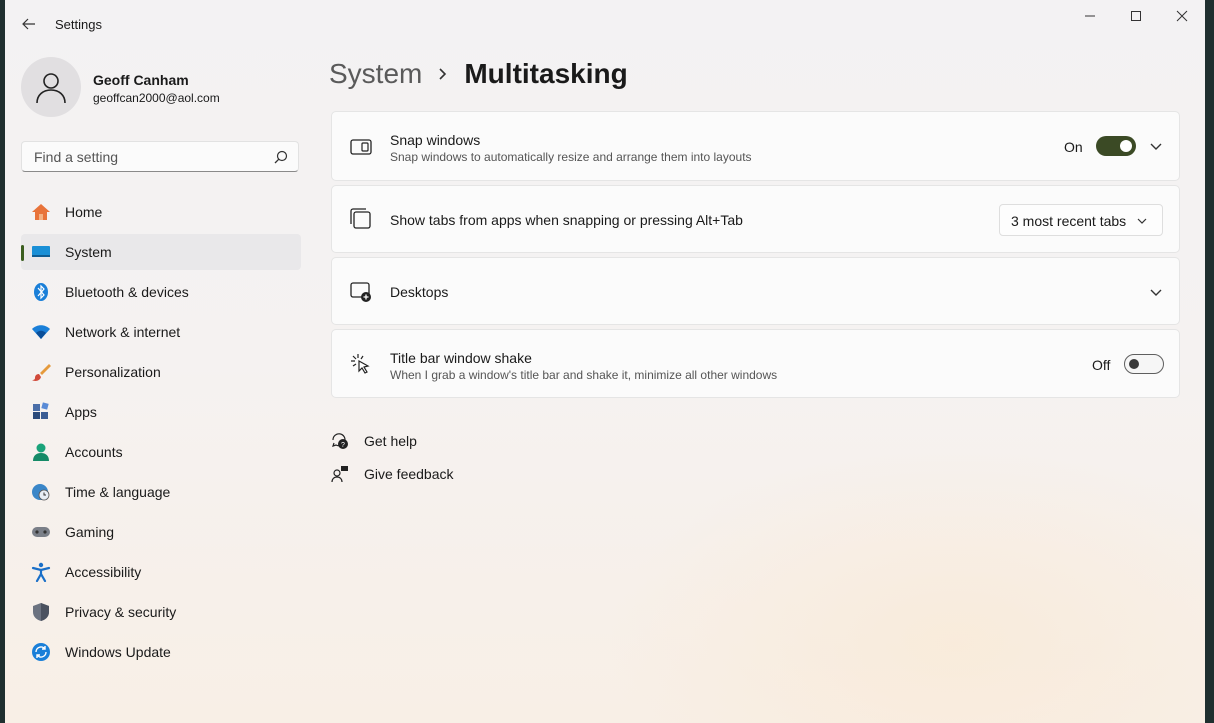 The width and height of the screenshot is (1214, 723). Describe the element at coordinates (41, 572) in the screenshot. I see `accessibility-icon` at that location.